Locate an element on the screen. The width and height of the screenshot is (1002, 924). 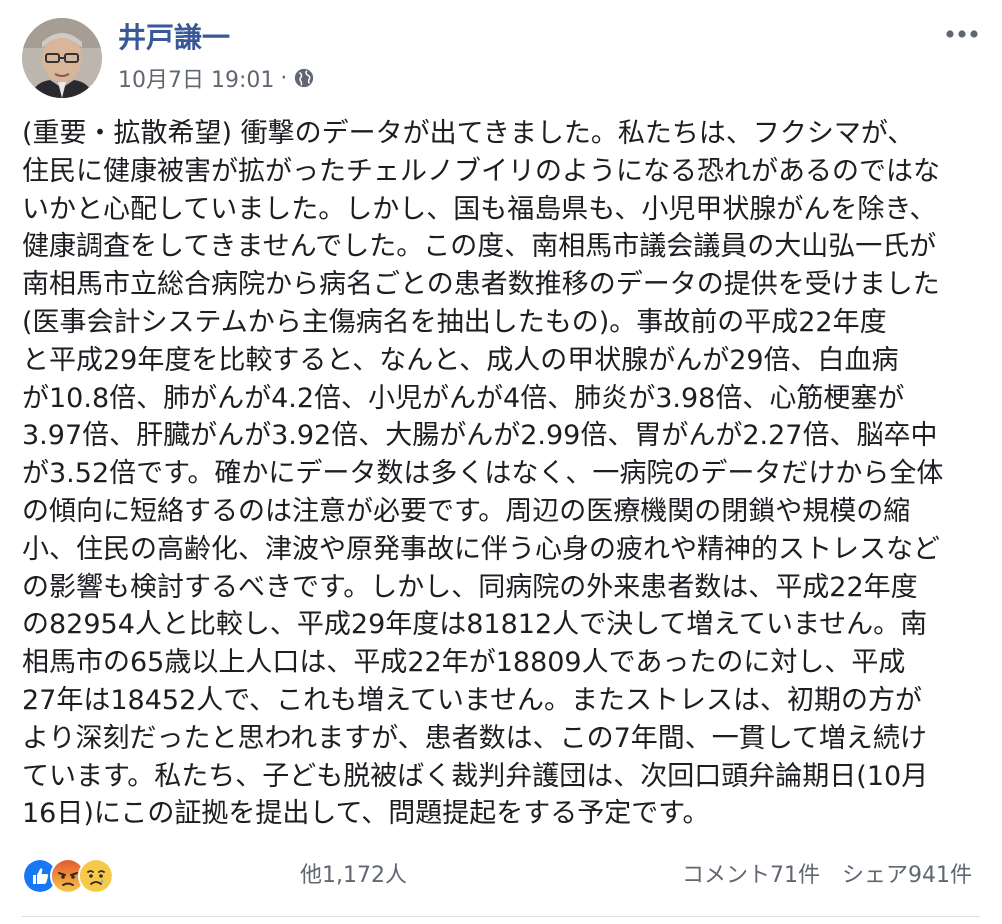
comments-count: コメント71件 is located at coordinates (751, 876).